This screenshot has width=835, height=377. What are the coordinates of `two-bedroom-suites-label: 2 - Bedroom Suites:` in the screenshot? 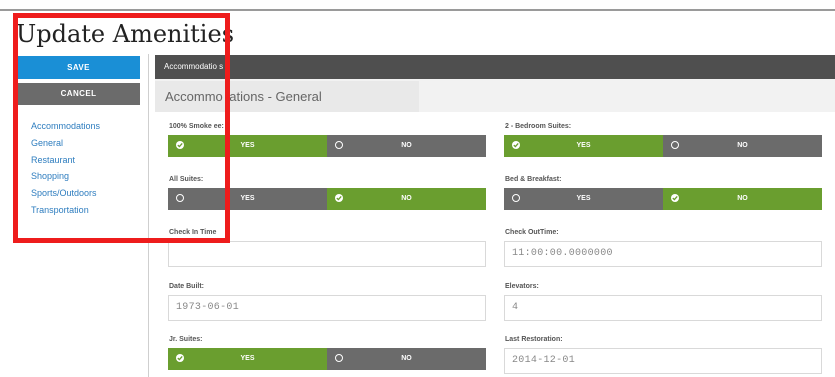 It's located at (538, 126).